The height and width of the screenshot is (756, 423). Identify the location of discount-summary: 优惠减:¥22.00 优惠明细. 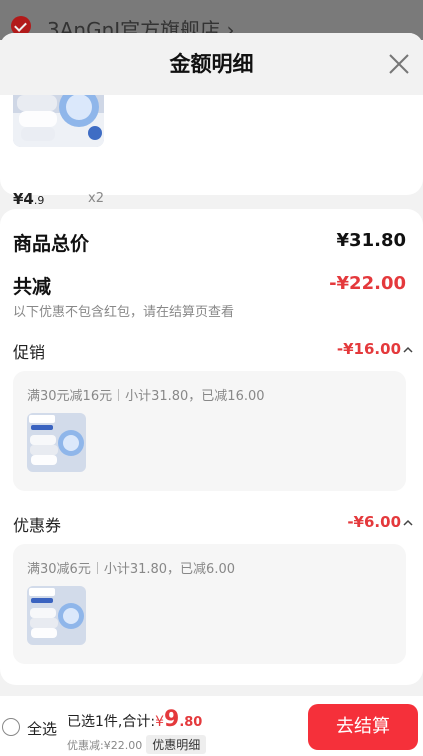
(137, 744).